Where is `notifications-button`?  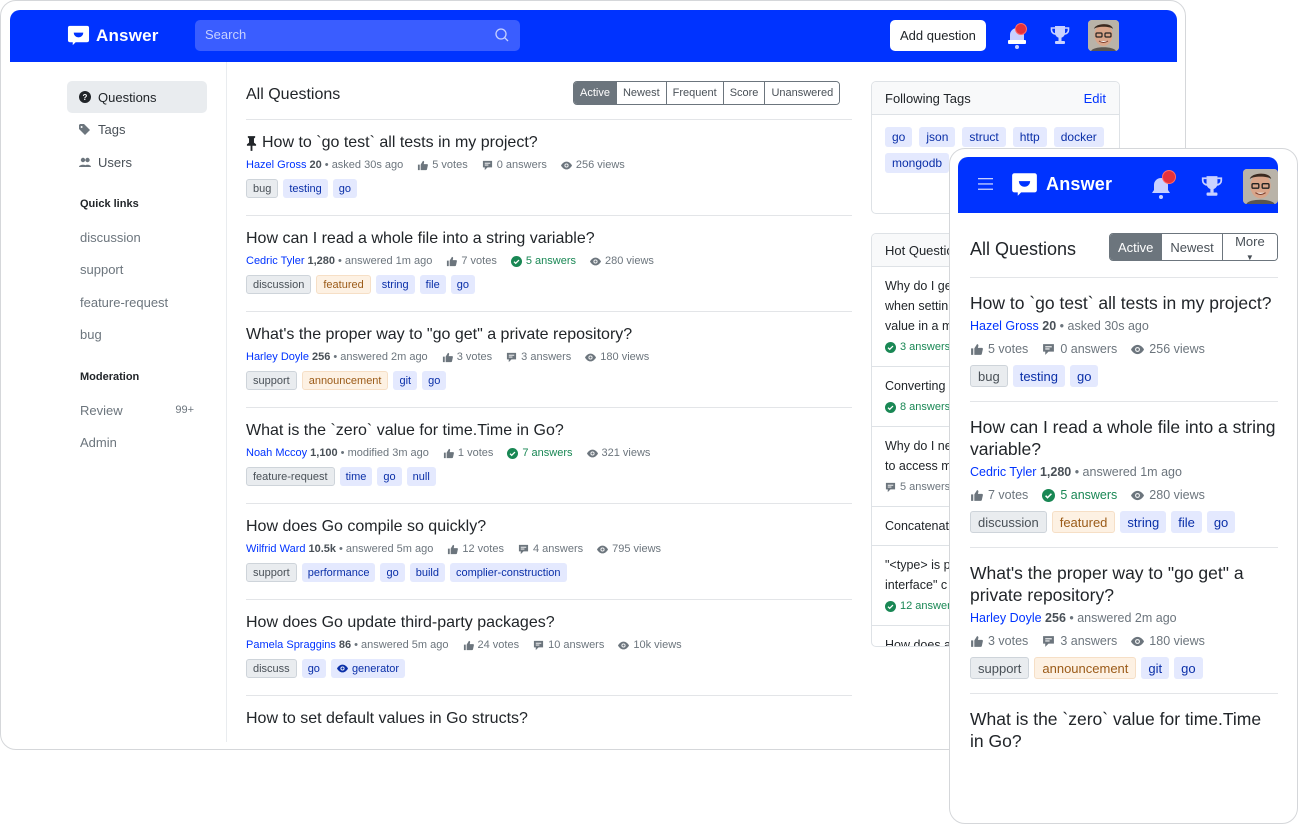 notifications-button is located at coordinates (1018, 36).